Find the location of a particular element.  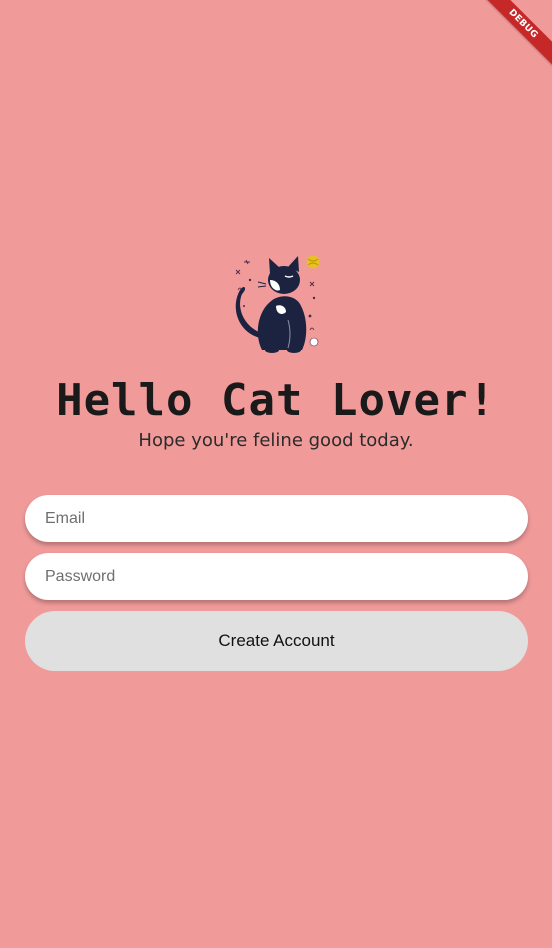

debug-banner-label: DEBUG is located at coordinates (515, 34).